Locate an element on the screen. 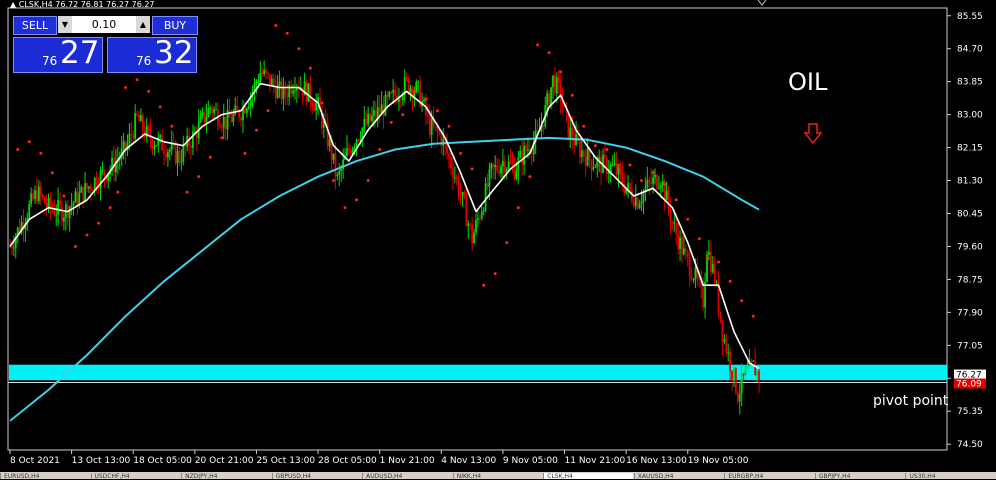 The image size is (996, 480). ask-price-box: 76 32 is located at coordinates (152, 54).